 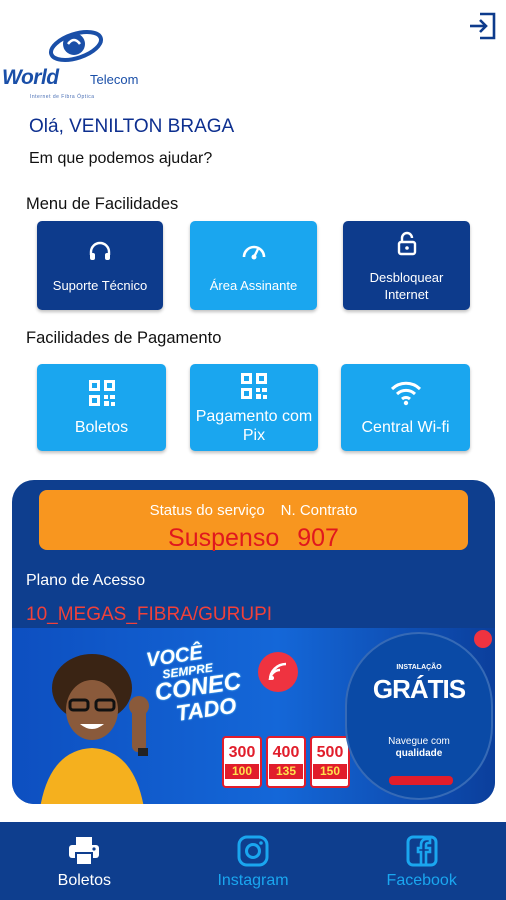 I want to click on subscriber-area-card: Área Assinante, so click(x=253, y=265).